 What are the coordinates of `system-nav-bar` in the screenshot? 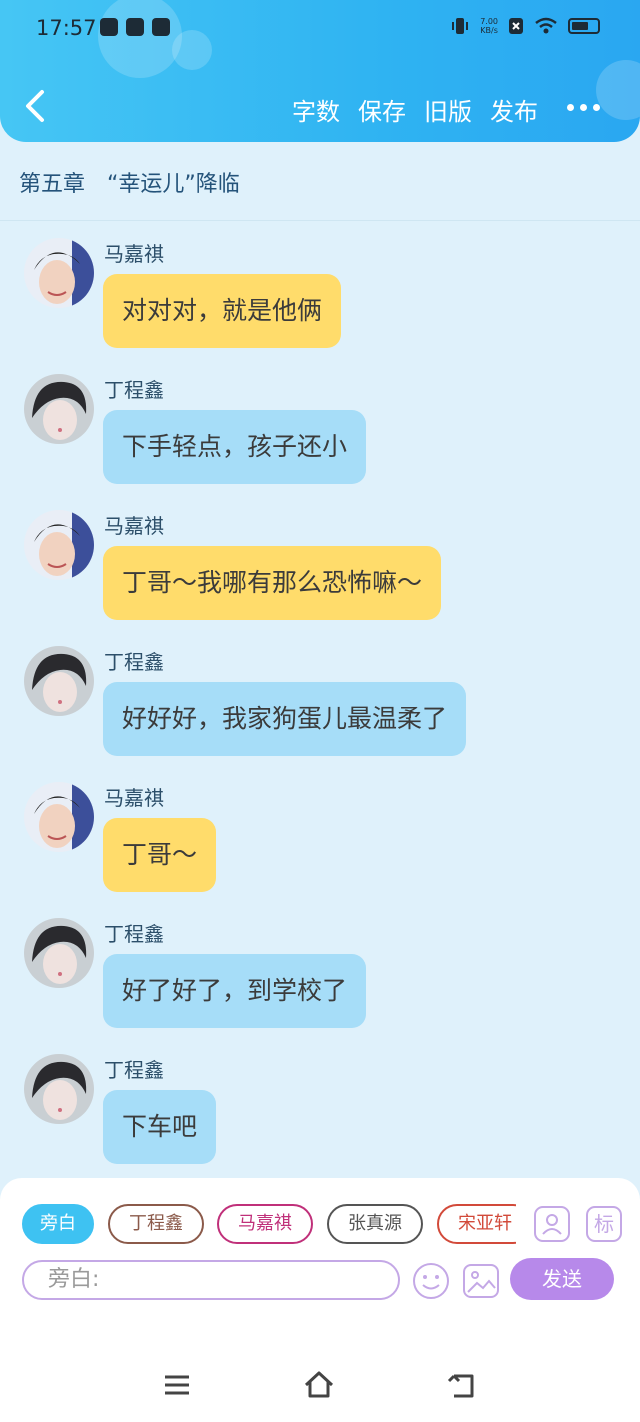 It's located at (320, 1385).